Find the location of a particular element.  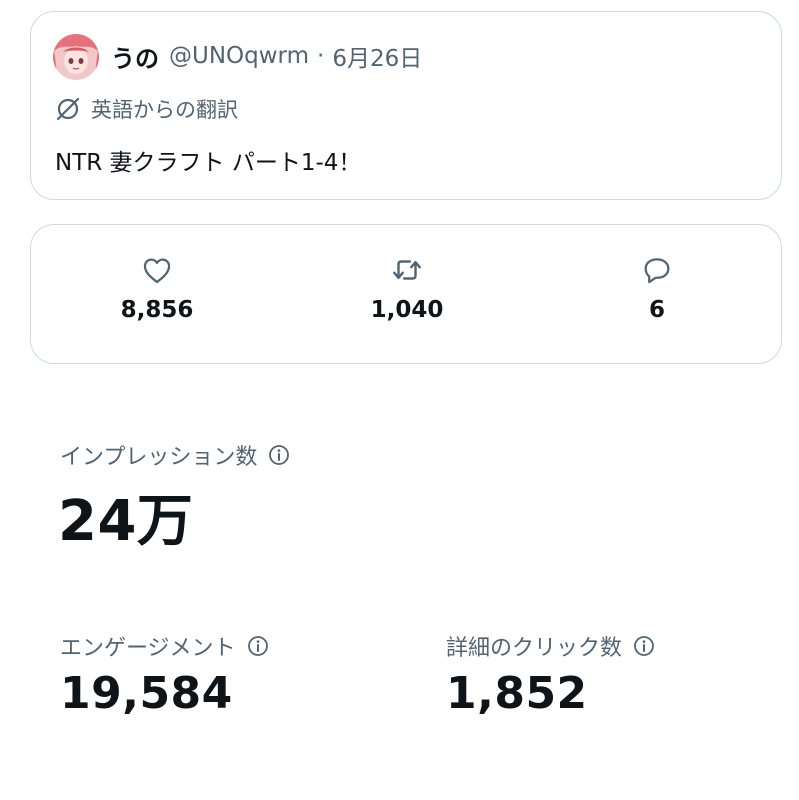

reply-icon is located at coordinates (657, 270).